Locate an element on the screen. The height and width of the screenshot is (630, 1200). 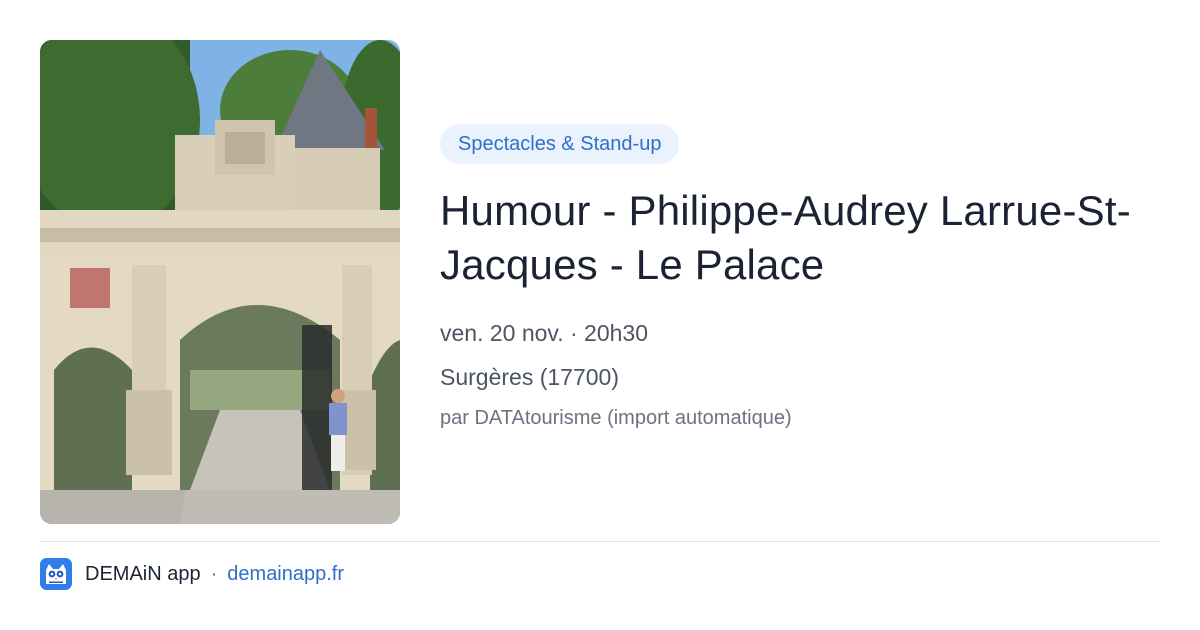
footer: DEMAiN app · demainapp.fr is located at coordinates (192, 574).